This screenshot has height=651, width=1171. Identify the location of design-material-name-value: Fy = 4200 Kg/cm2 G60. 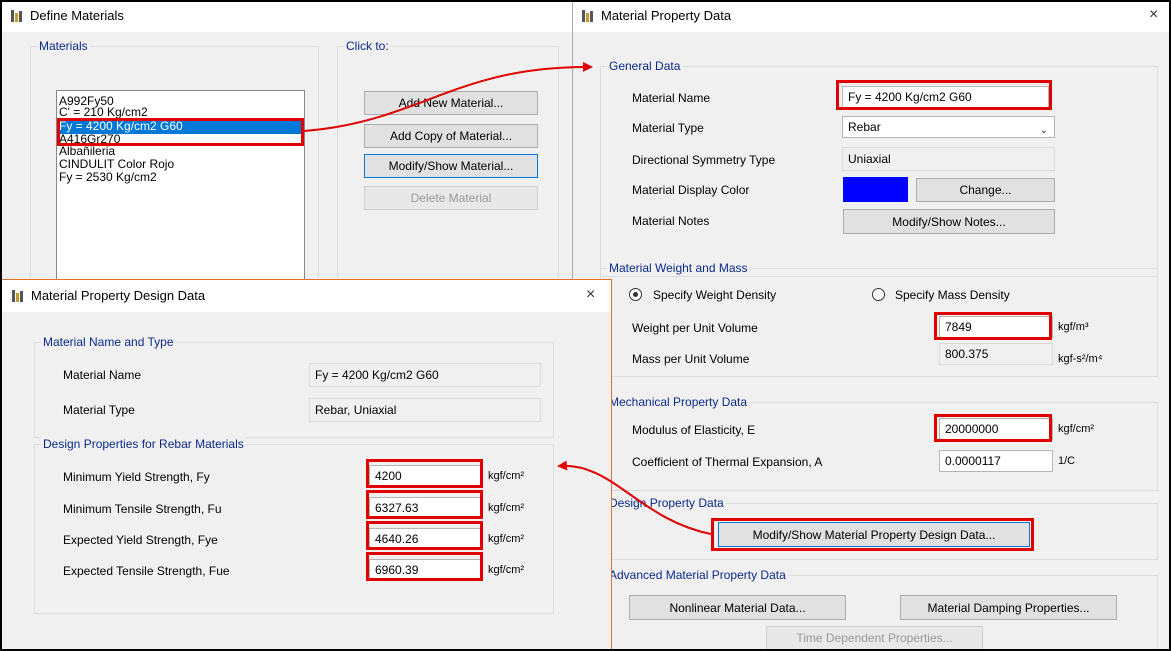
(425, 375).